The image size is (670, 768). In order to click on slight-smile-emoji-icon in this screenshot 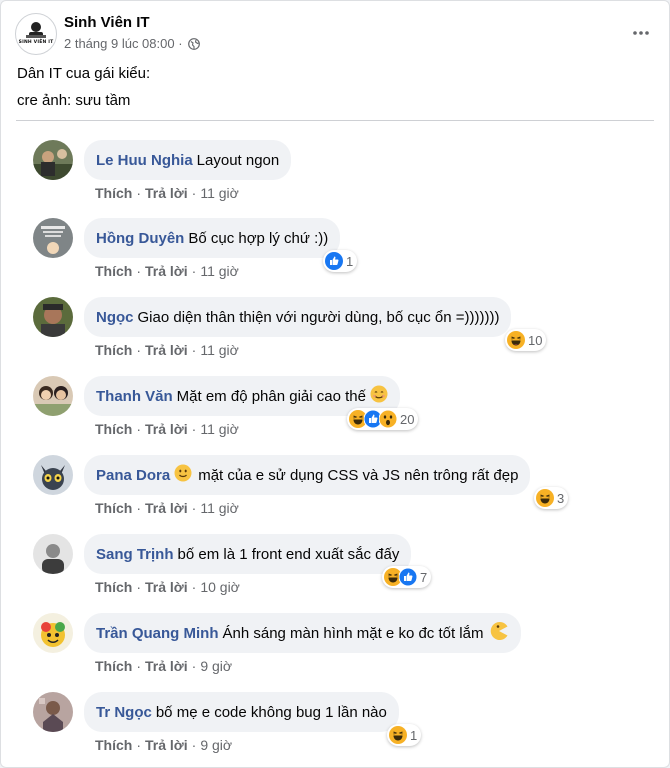, I will do `click(183, 475)`.